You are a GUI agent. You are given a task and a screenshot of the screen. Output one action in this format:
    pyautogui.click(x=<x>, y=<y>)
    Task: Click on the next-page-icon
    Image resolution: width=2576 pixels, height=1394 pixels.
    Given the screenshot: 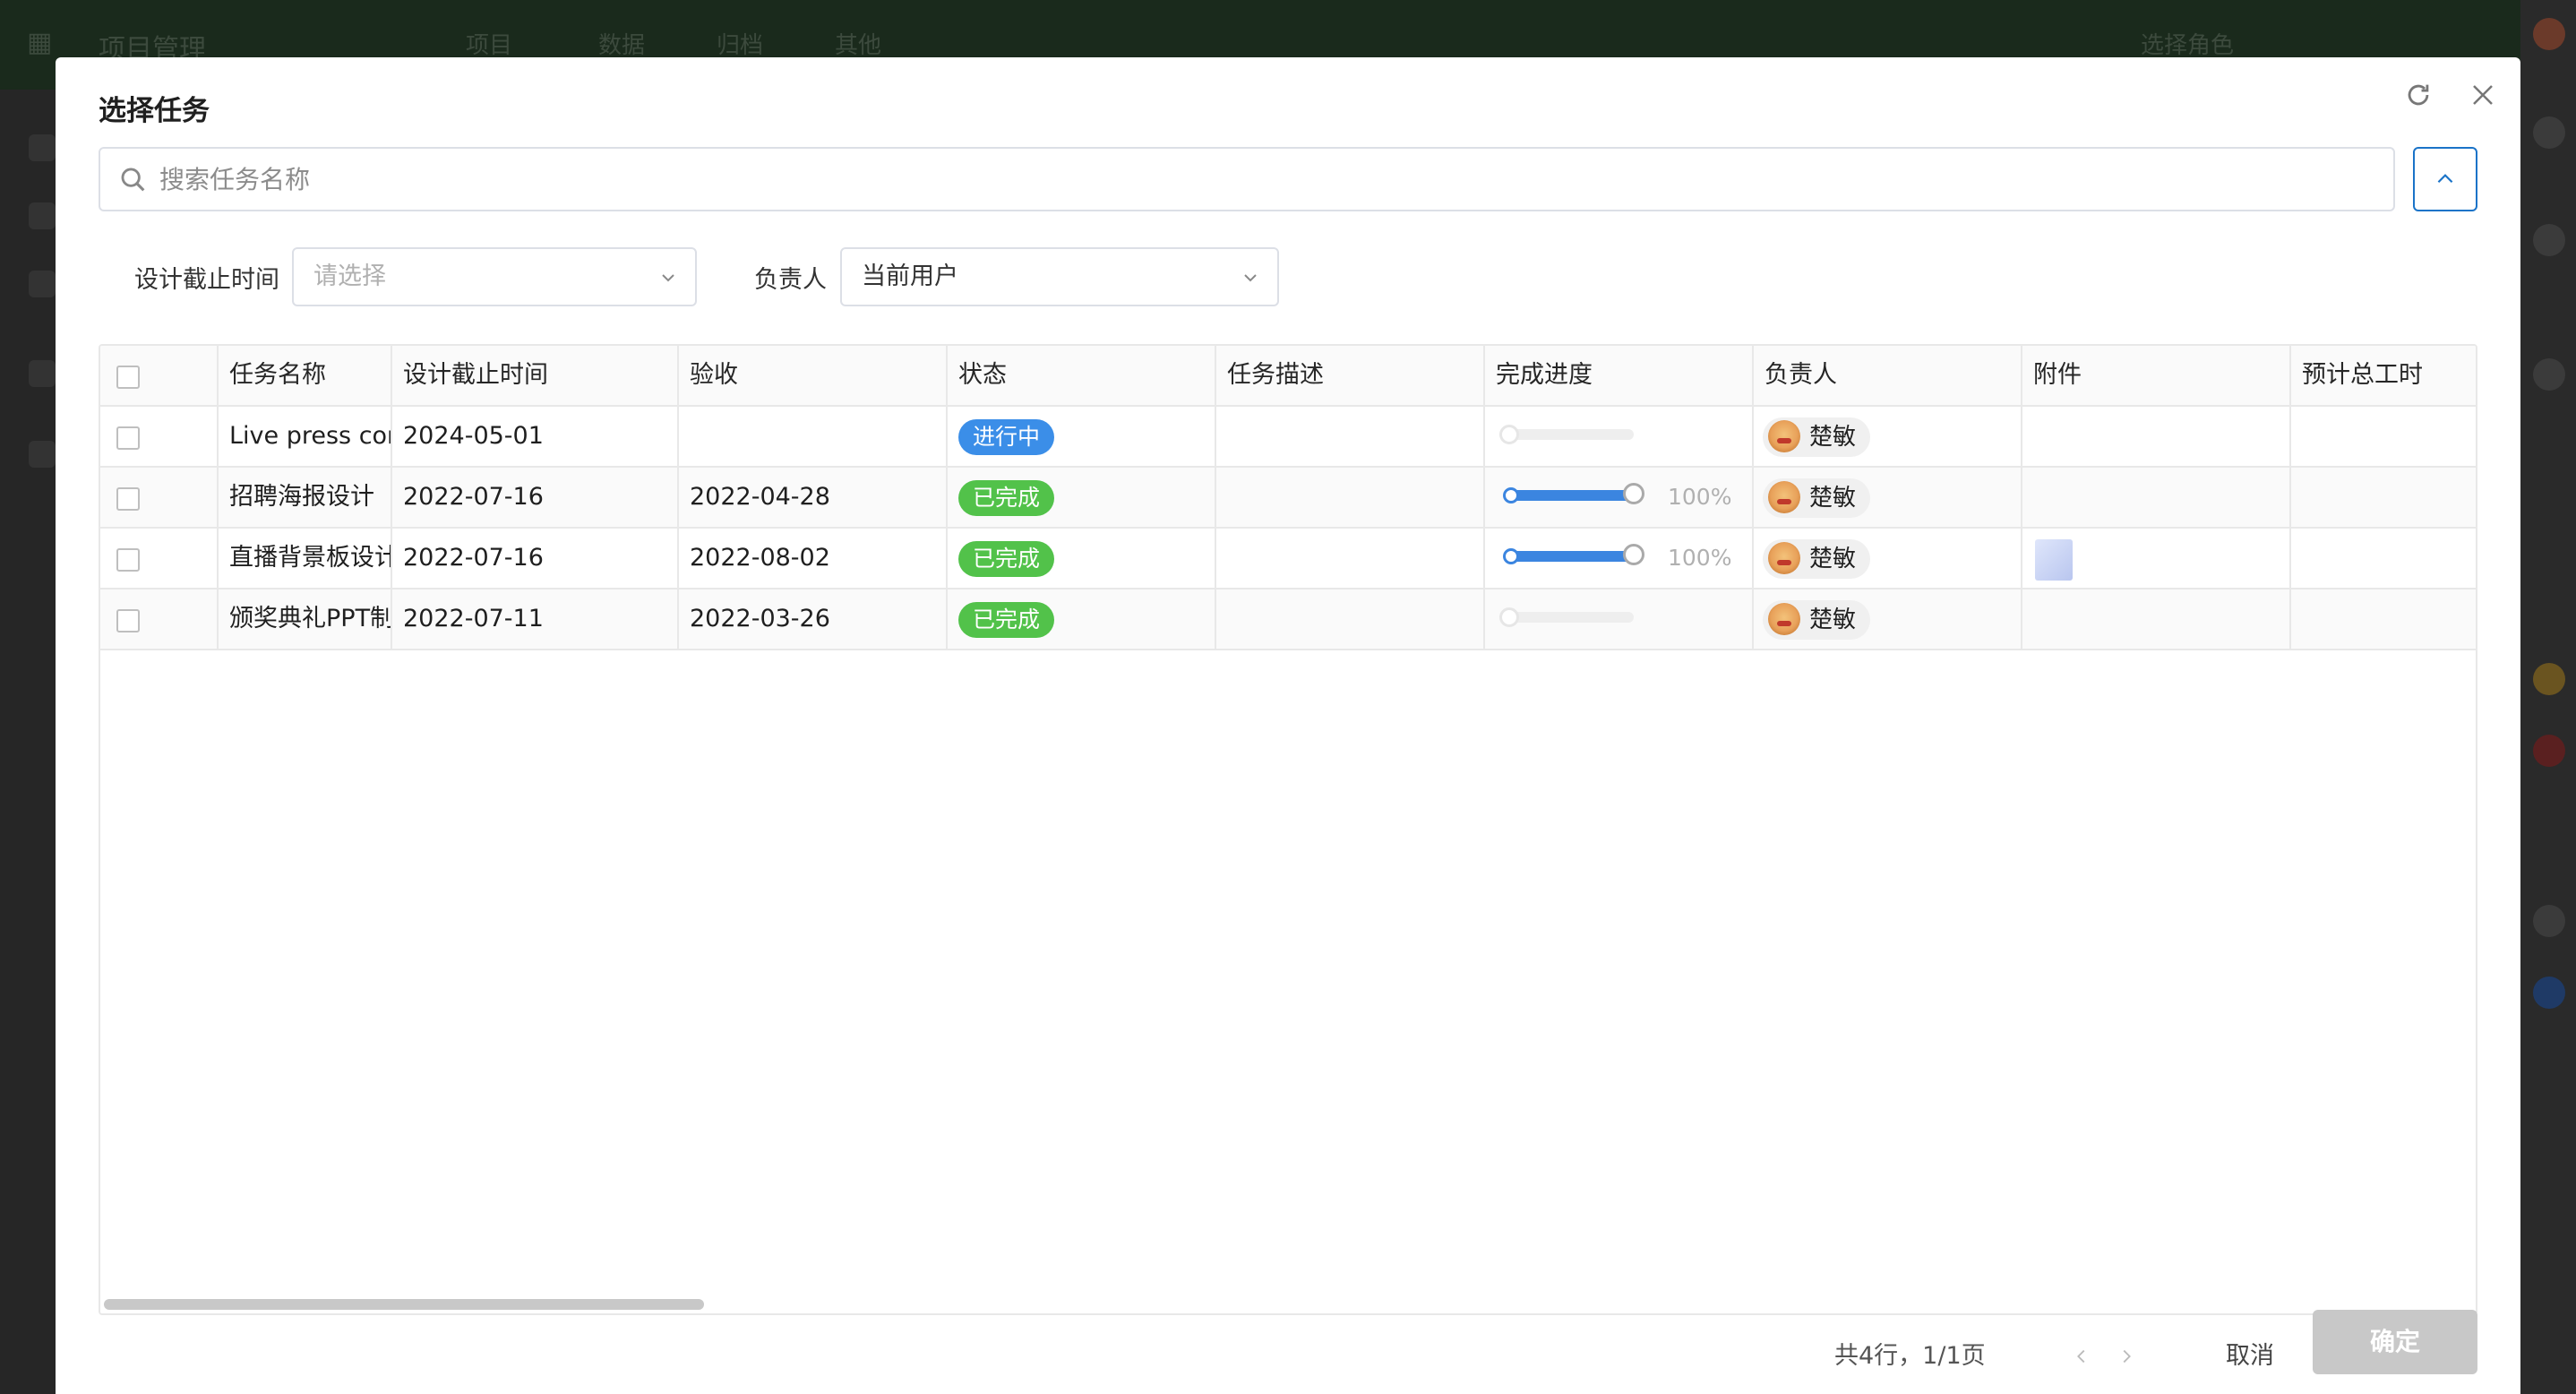 What is the action you would take?
    pyautogui.click(x=2126, y=1356)
    